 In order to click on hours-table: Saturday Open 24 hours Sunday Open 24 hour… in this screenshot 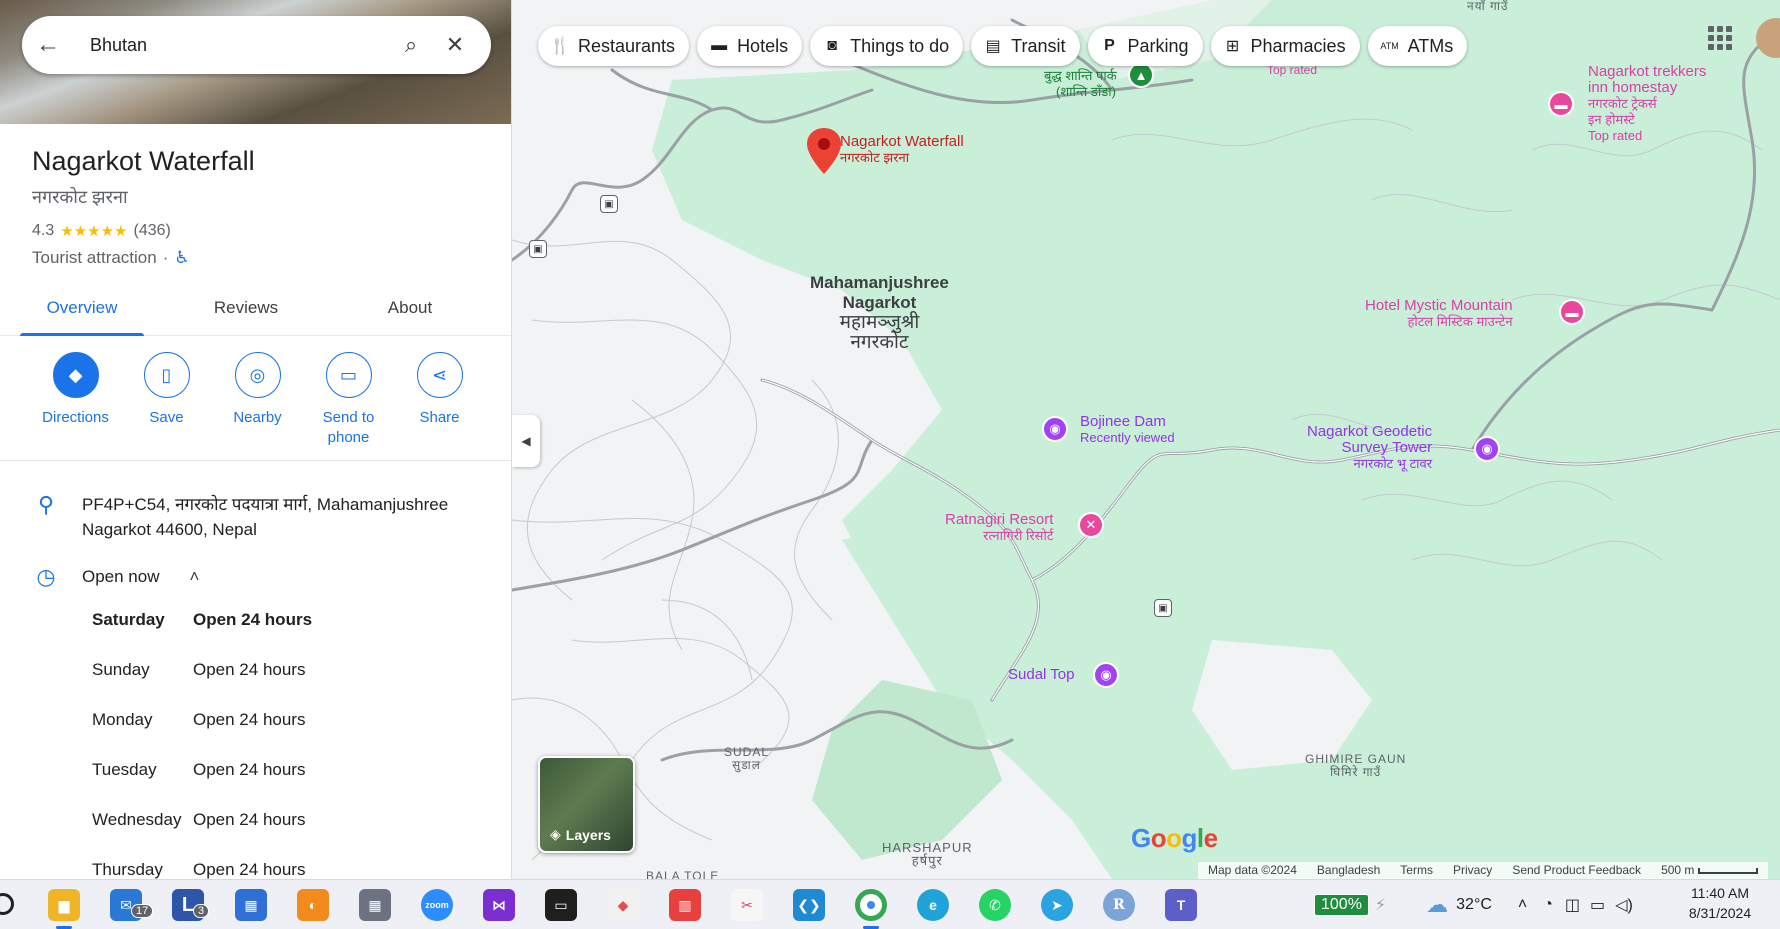, I will do `click(202, 744)`.